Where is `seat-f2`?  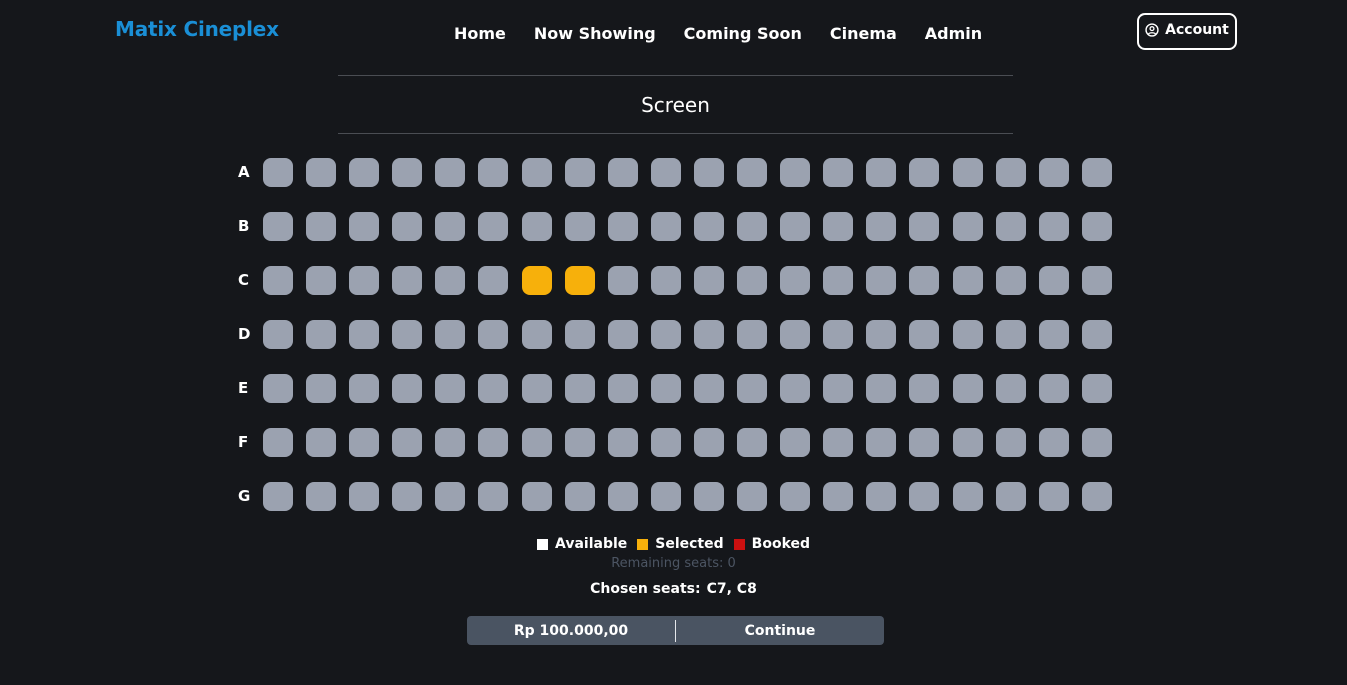
seat-f2 is located at coordinates (321, 442).